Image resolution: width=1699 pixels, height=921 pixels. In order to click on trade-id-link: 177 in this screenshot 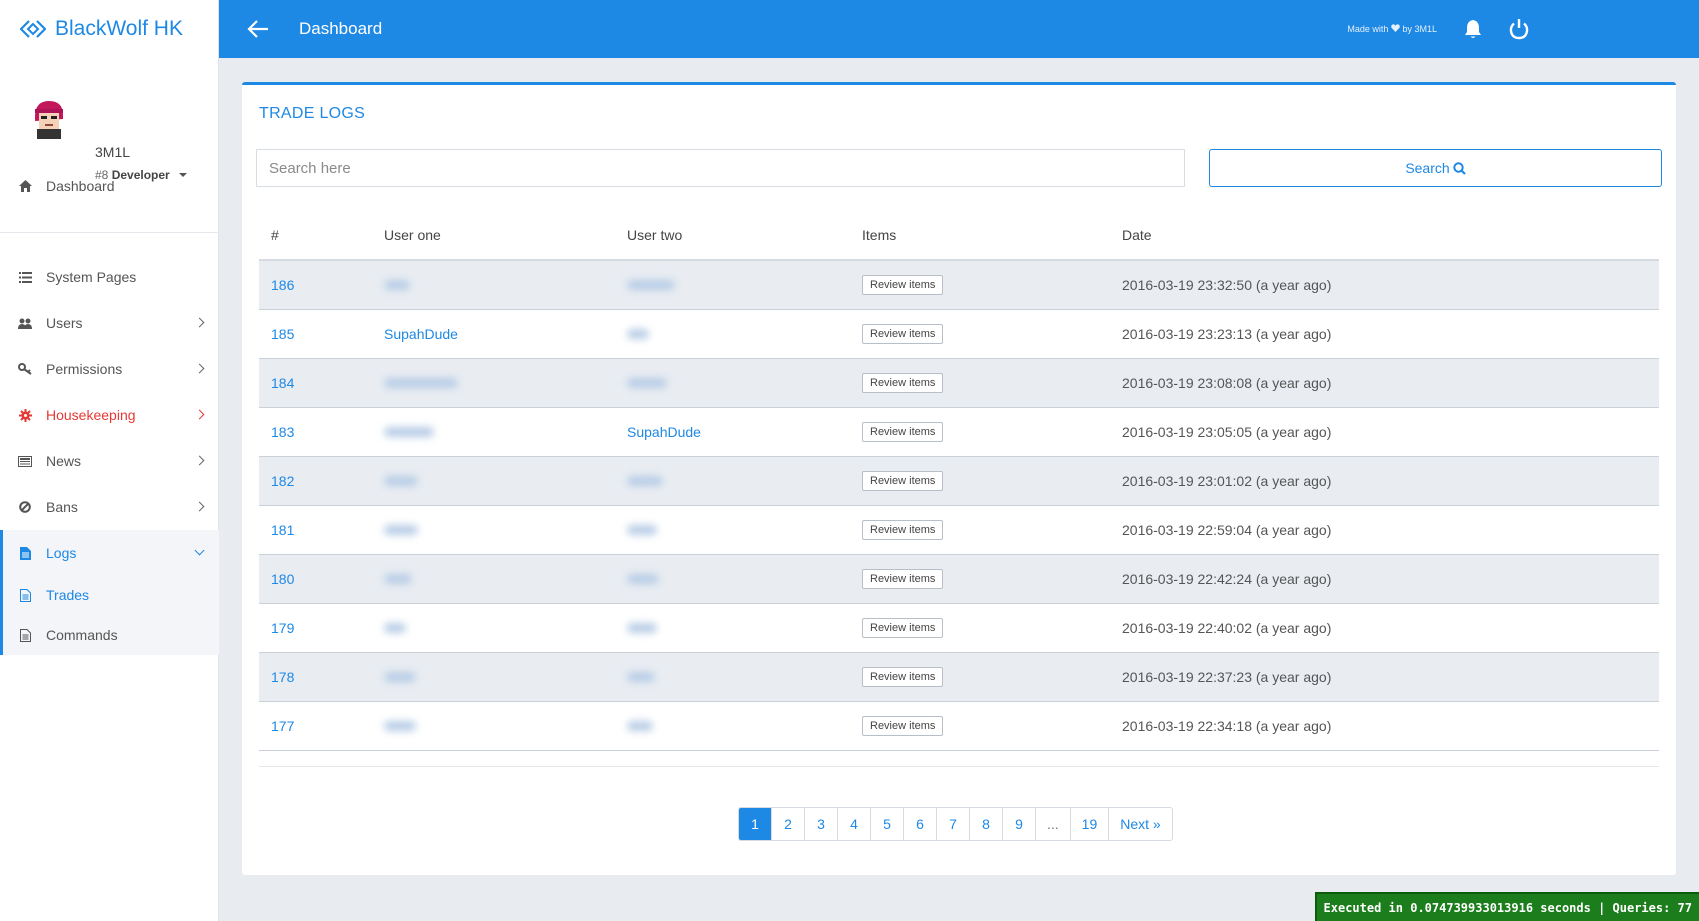, I will do `click(282, 726)`.